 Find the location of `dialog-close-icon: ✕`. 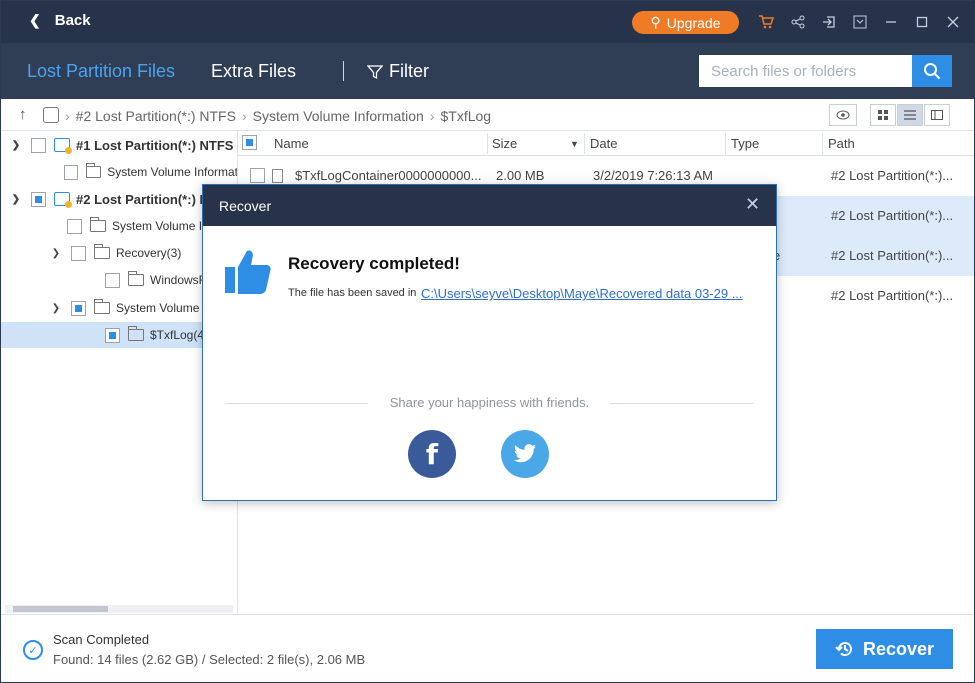

dialog-close-icon: ✕ is located at coordinates (752, 204).